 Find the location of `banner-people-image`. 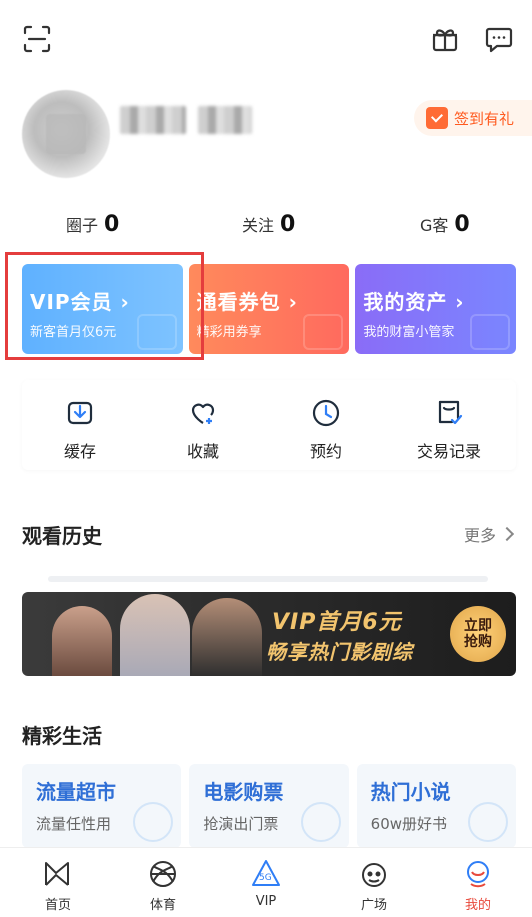

banner-people-image is located at coordinates (152, 635).